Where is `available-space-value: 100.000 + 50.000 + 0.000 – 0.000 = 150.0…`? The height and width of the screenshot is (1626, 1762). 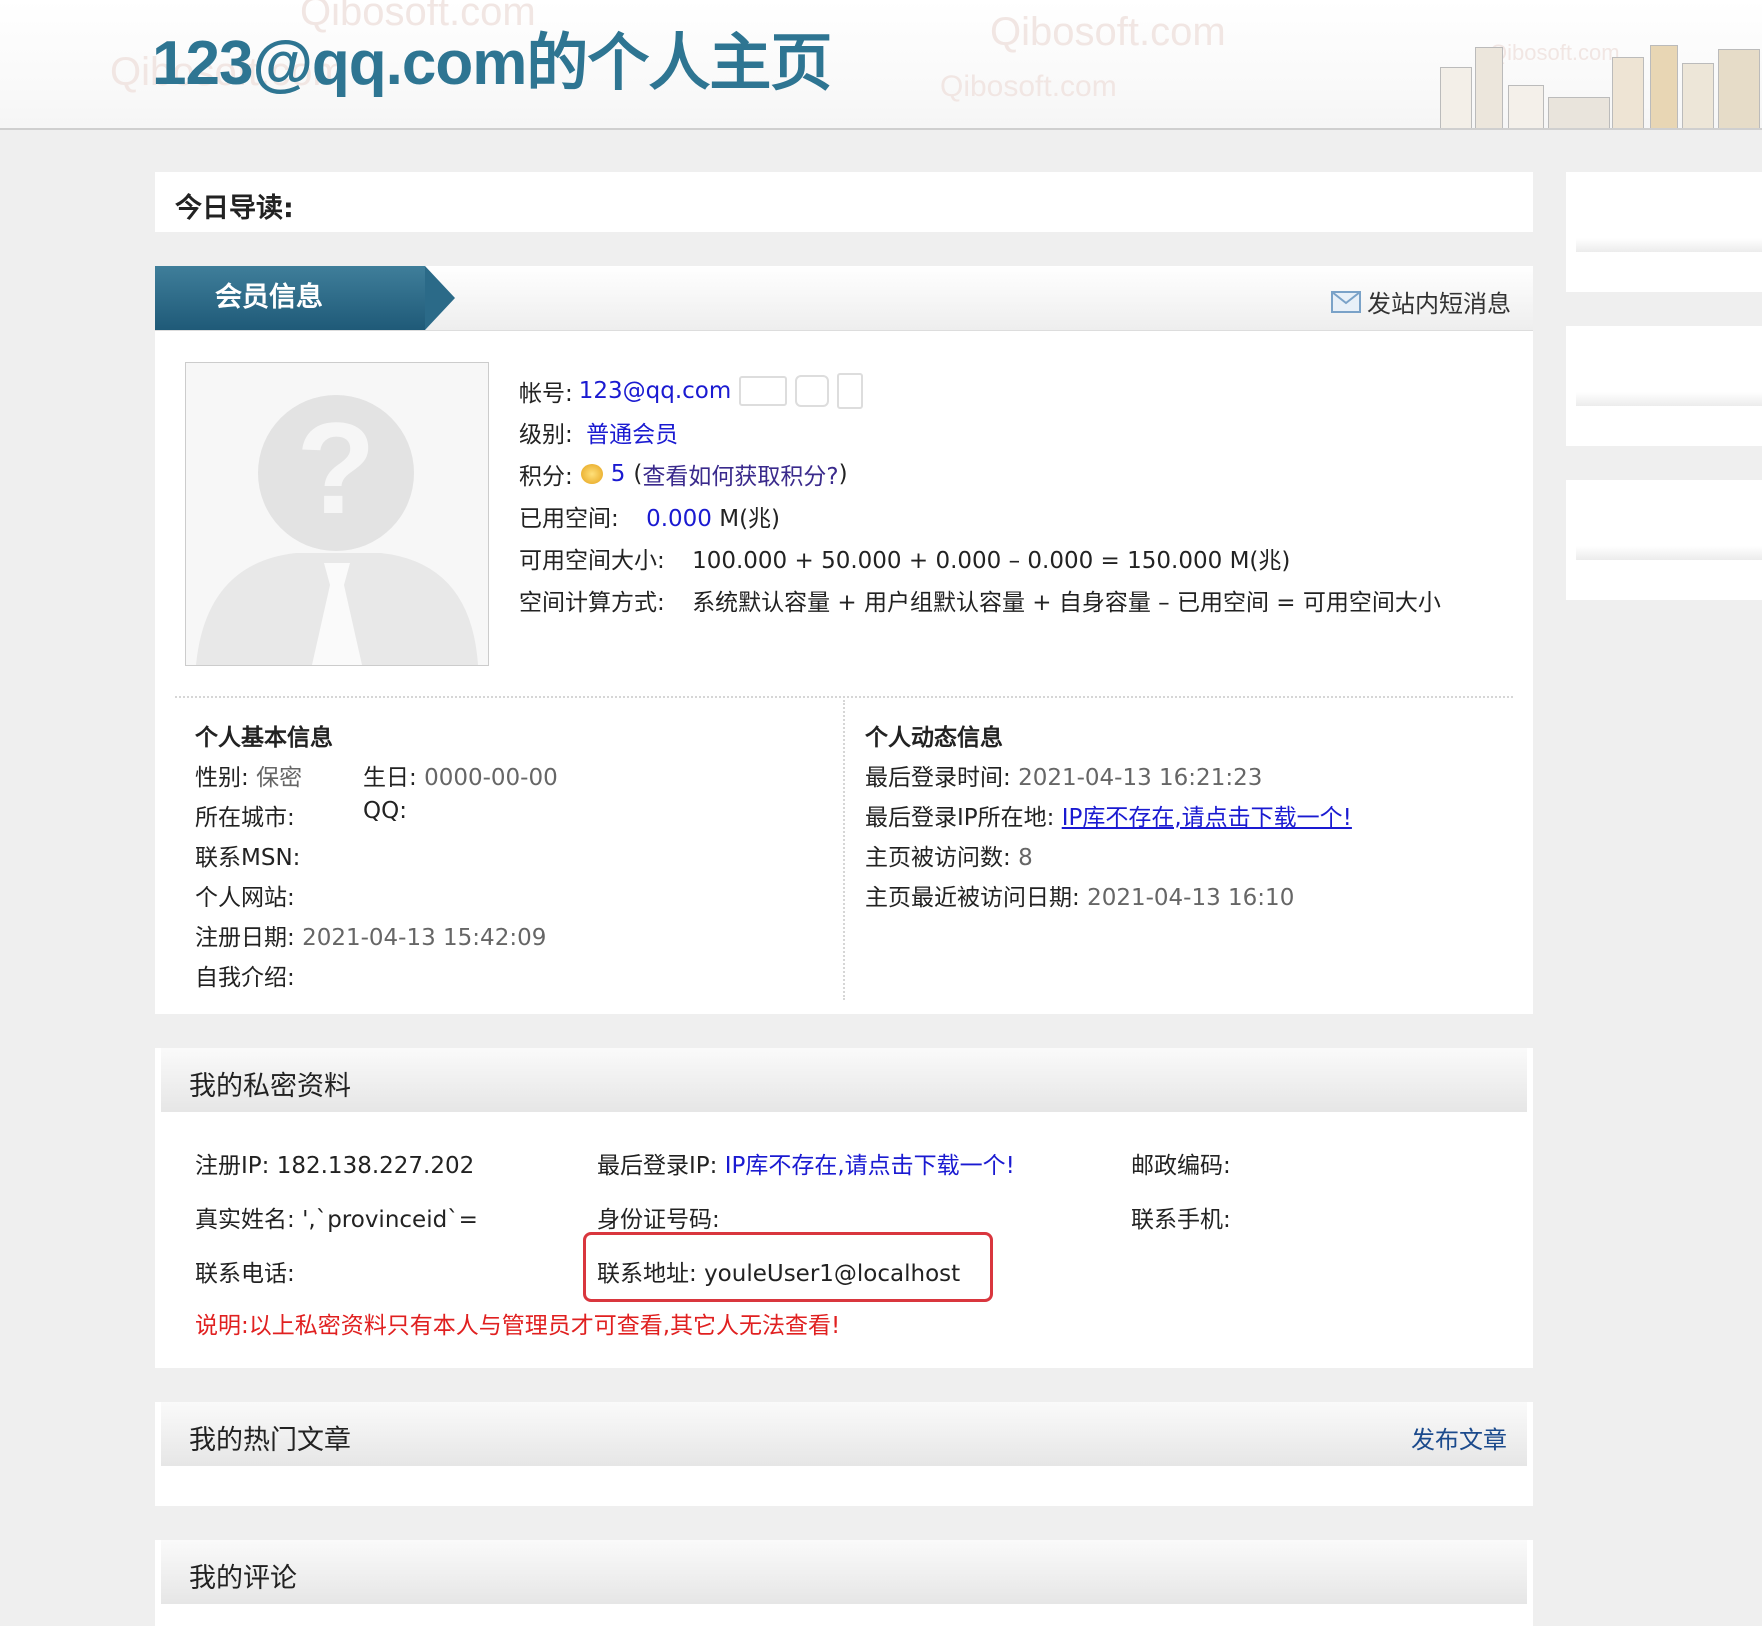 available-space-value: 100.000 + 50.000 + 0.000 – 0.000 = 150.0… is located at coordinates (991, 561).